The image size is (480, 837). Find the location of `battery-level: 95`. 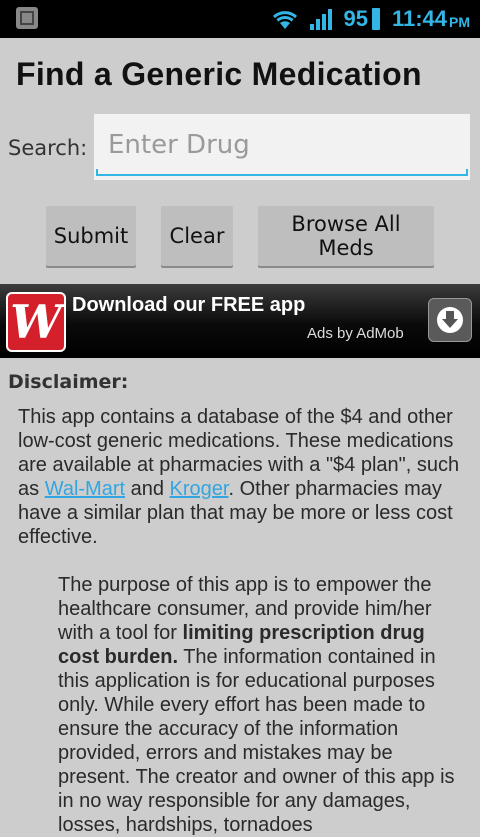

battery-level: 95 is located at coordinates (355, 18).